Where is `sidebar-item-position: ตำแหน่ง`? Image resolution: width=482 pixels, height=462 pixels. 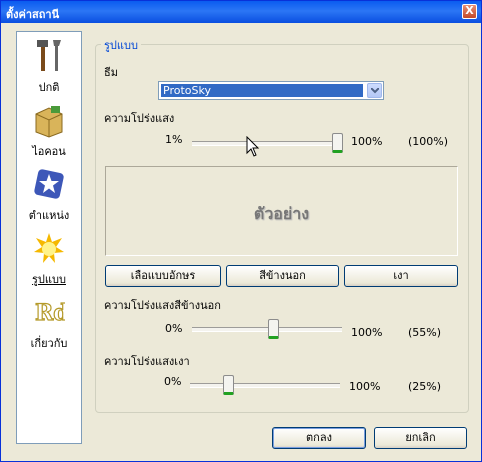 sidebar-item-position: ตำแหน่ง is located at coordinates (49, 197).